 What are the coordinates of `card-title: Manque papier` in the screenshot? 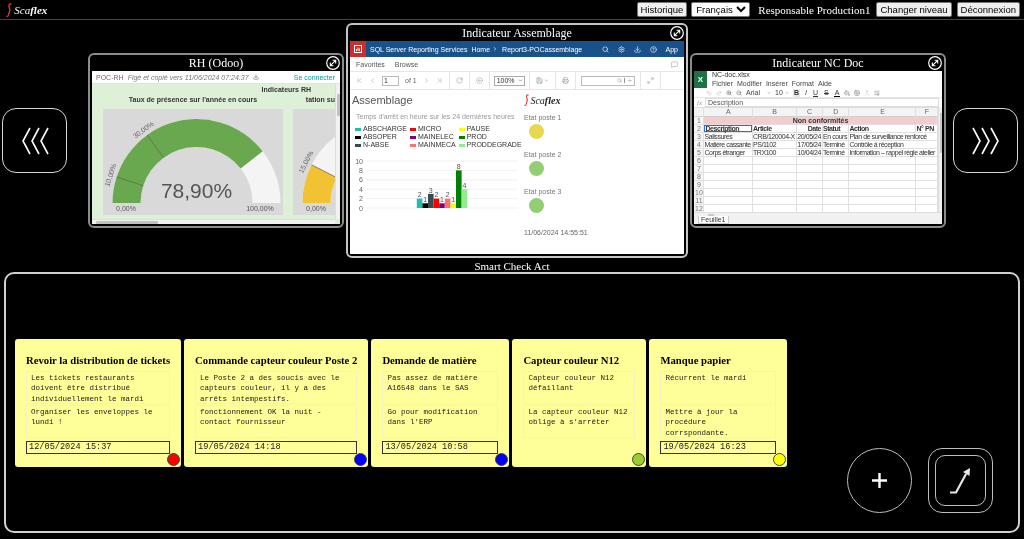 It's located at (696, 359).